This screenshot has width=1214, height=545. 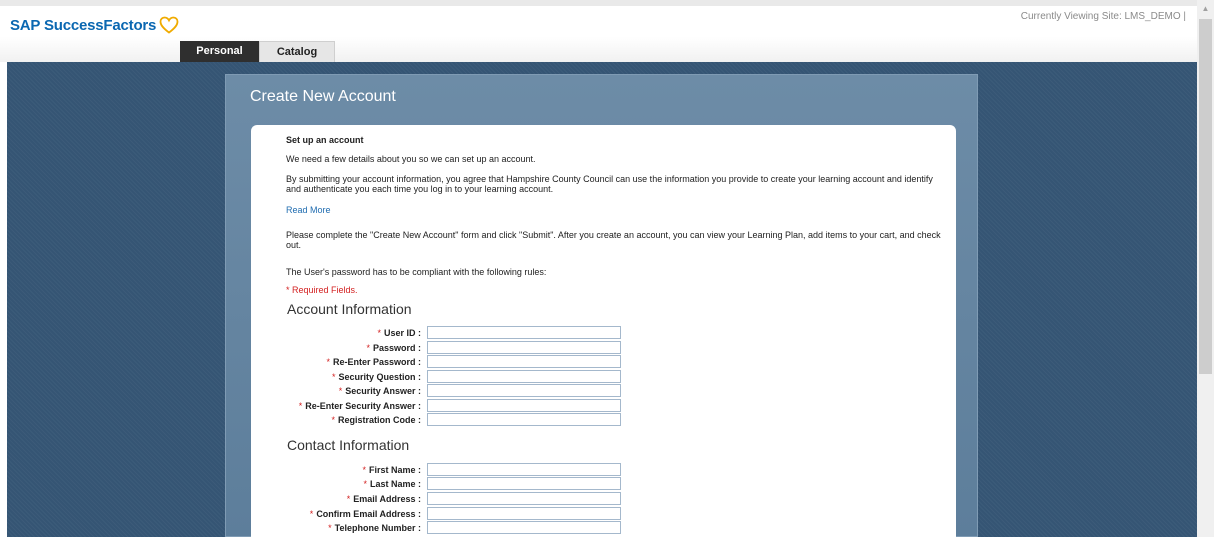 I want to click on vertical-scrollbar: ▲, so click(x=1205, y=268).